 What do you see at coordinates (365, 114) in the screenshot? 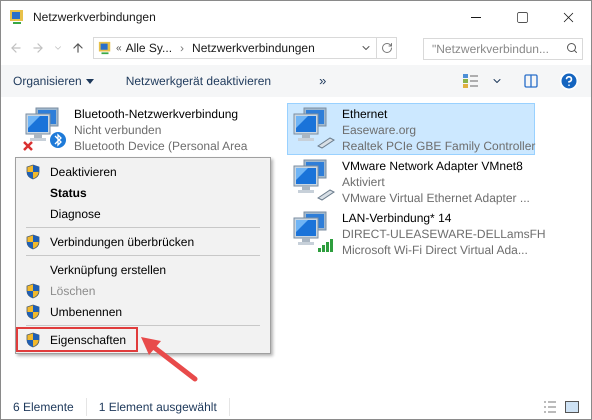
I see `connection-name: Ethernet` at bounding box center [365, 114].